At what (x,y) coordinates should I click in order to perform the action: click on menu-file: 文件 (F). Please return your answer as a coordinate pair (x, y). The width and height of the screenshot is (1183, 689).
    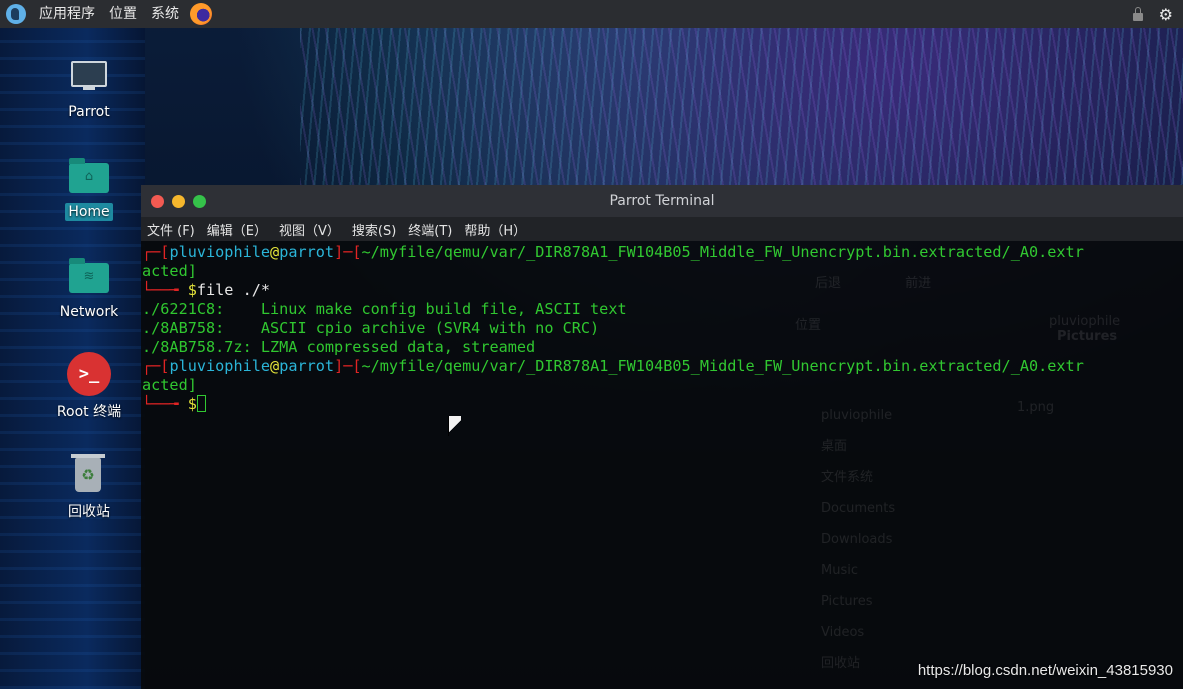
    Looking at the image, I should click on (171, 229).